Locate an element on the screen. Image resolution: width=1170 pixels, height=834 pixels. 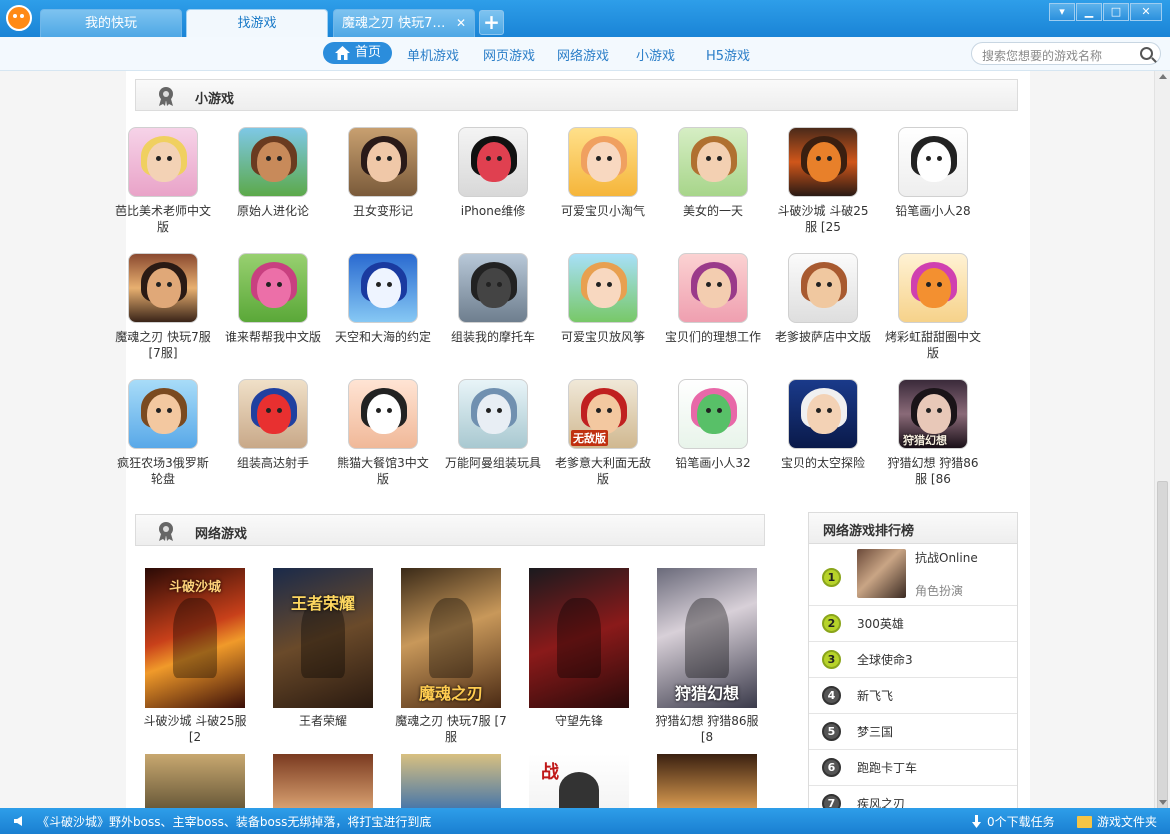
net-game-tile: 守望先锋 is located at coordinates (579, 656).